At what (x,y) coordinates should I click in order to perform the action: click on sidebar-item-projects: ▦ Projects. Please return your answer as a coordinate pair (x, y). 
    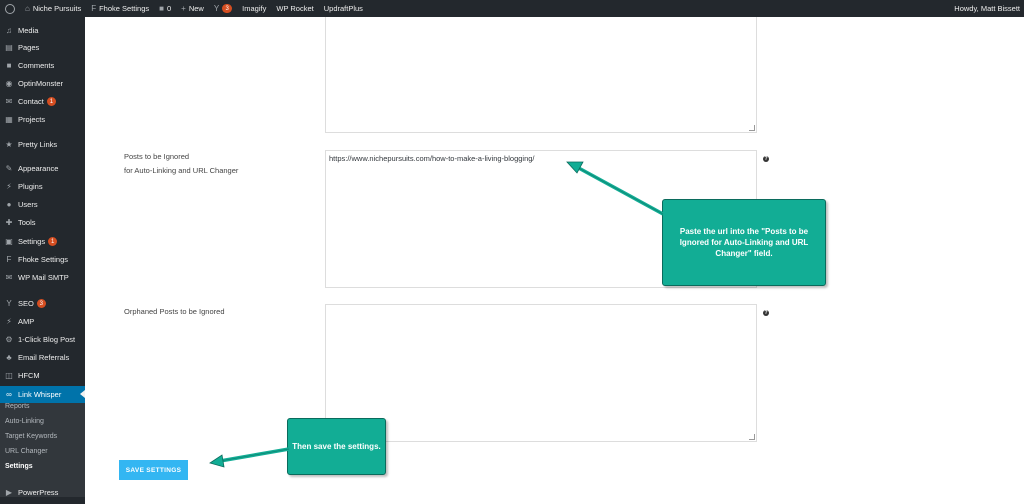
    Looking at the image, I should click on (42, 119).